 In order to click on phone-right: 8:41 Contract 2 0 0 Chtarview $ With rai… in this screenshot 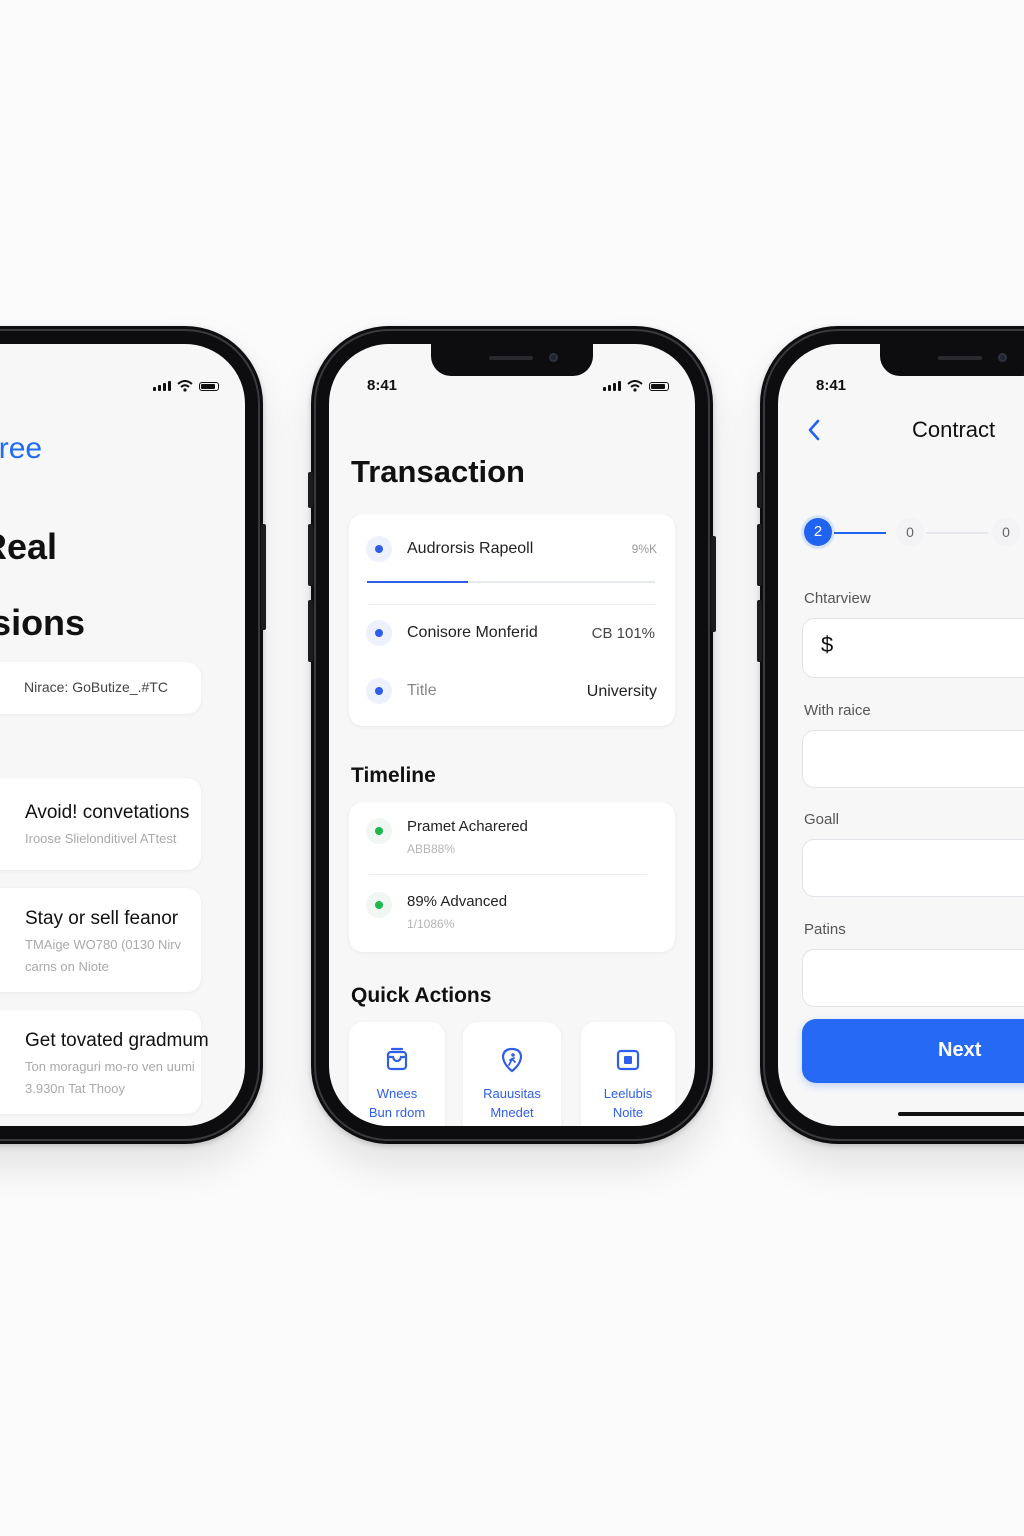, I will do `click(890, 735)`.